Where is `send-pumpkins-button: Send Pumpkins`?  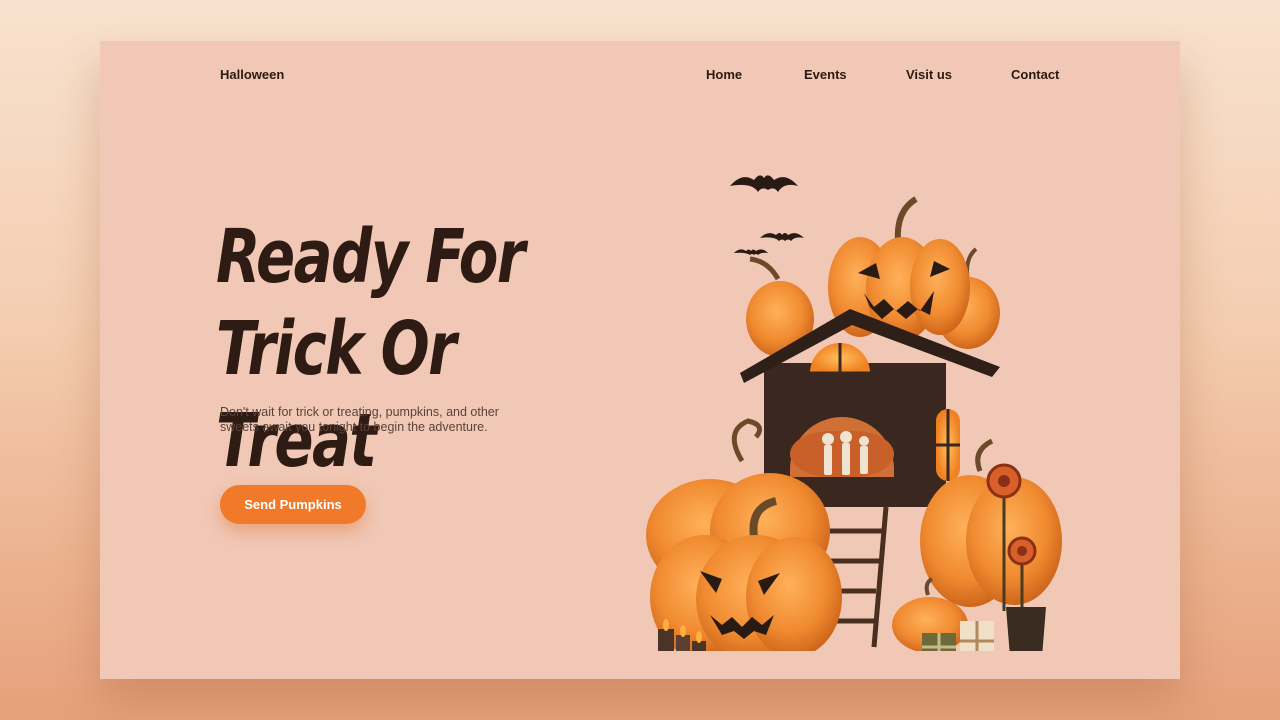 send-pumpkins-button: Send Pumpkins is located at coordinates (293, 504).